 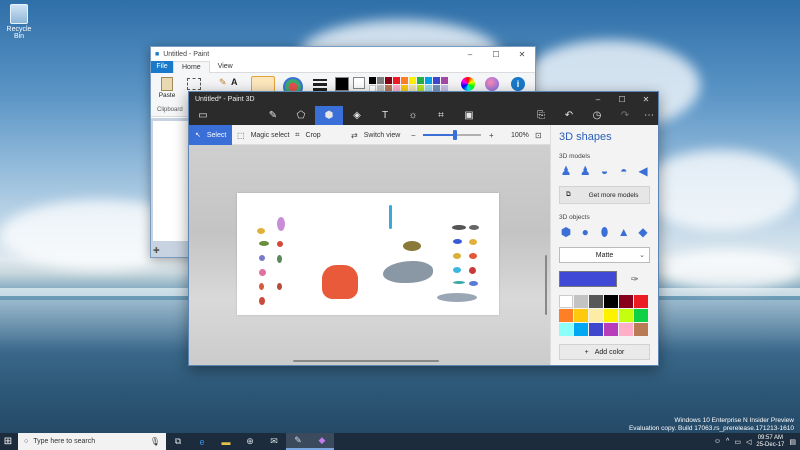 I want to click on fish-model, so click(x=261, y=231).